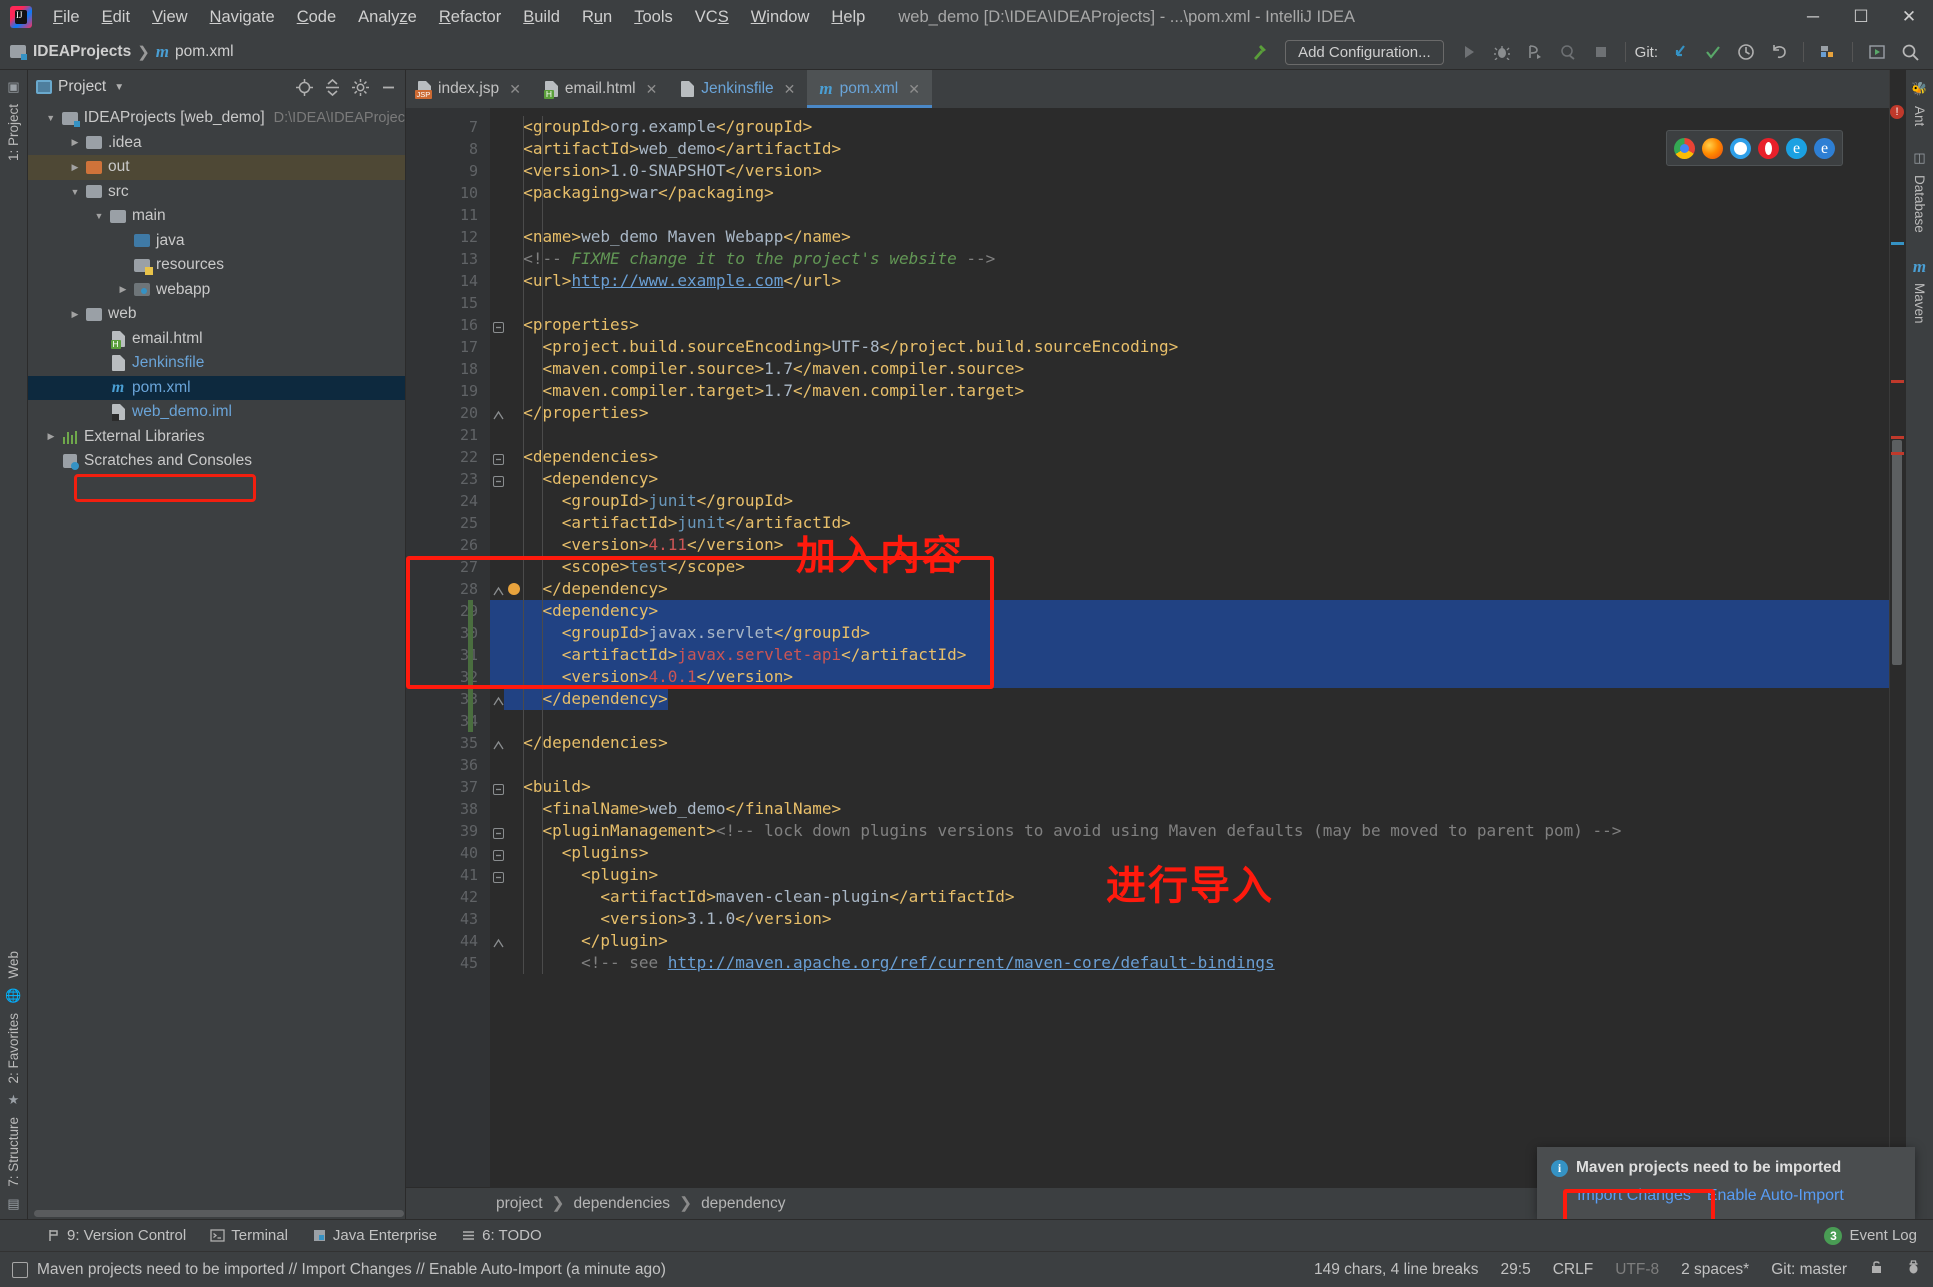  I want to click on editor-tab-Jenkinsfile: Jenkinsfile ✕, so click(738, 89).